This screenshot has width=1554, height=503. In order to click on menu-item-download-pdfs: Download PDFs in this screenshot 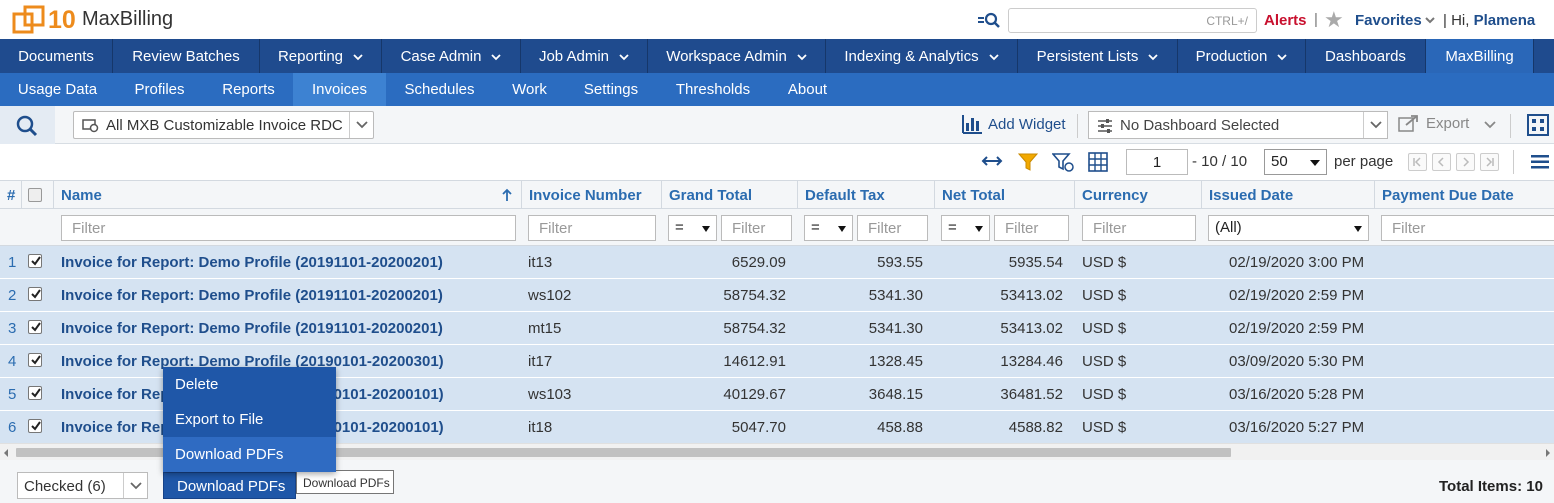, I will do `click(249, 454)`.